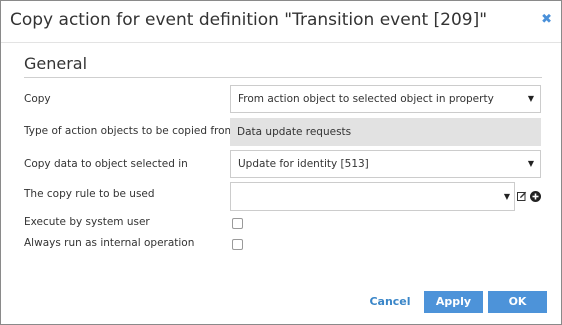 This screenshot has width=562, height=325. What do you see at coordinates (385, 132) in the screenshot?
I see `type-readonly-field: Data update requests` at bounding box center [385, 132].